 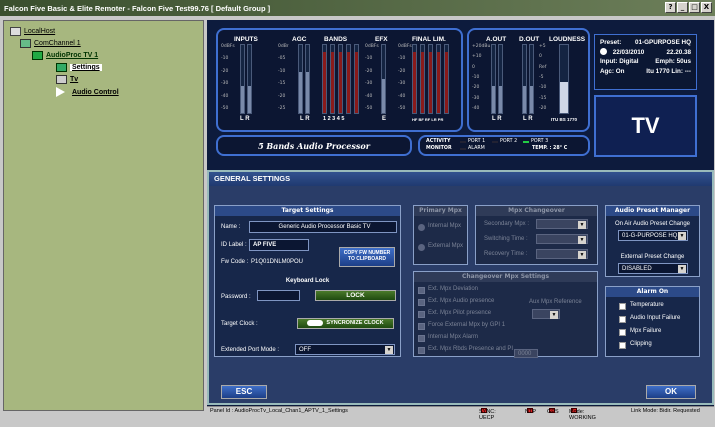 I want to click on extended-port-label: Extended Port Mode :, so click(x=250, y=350).